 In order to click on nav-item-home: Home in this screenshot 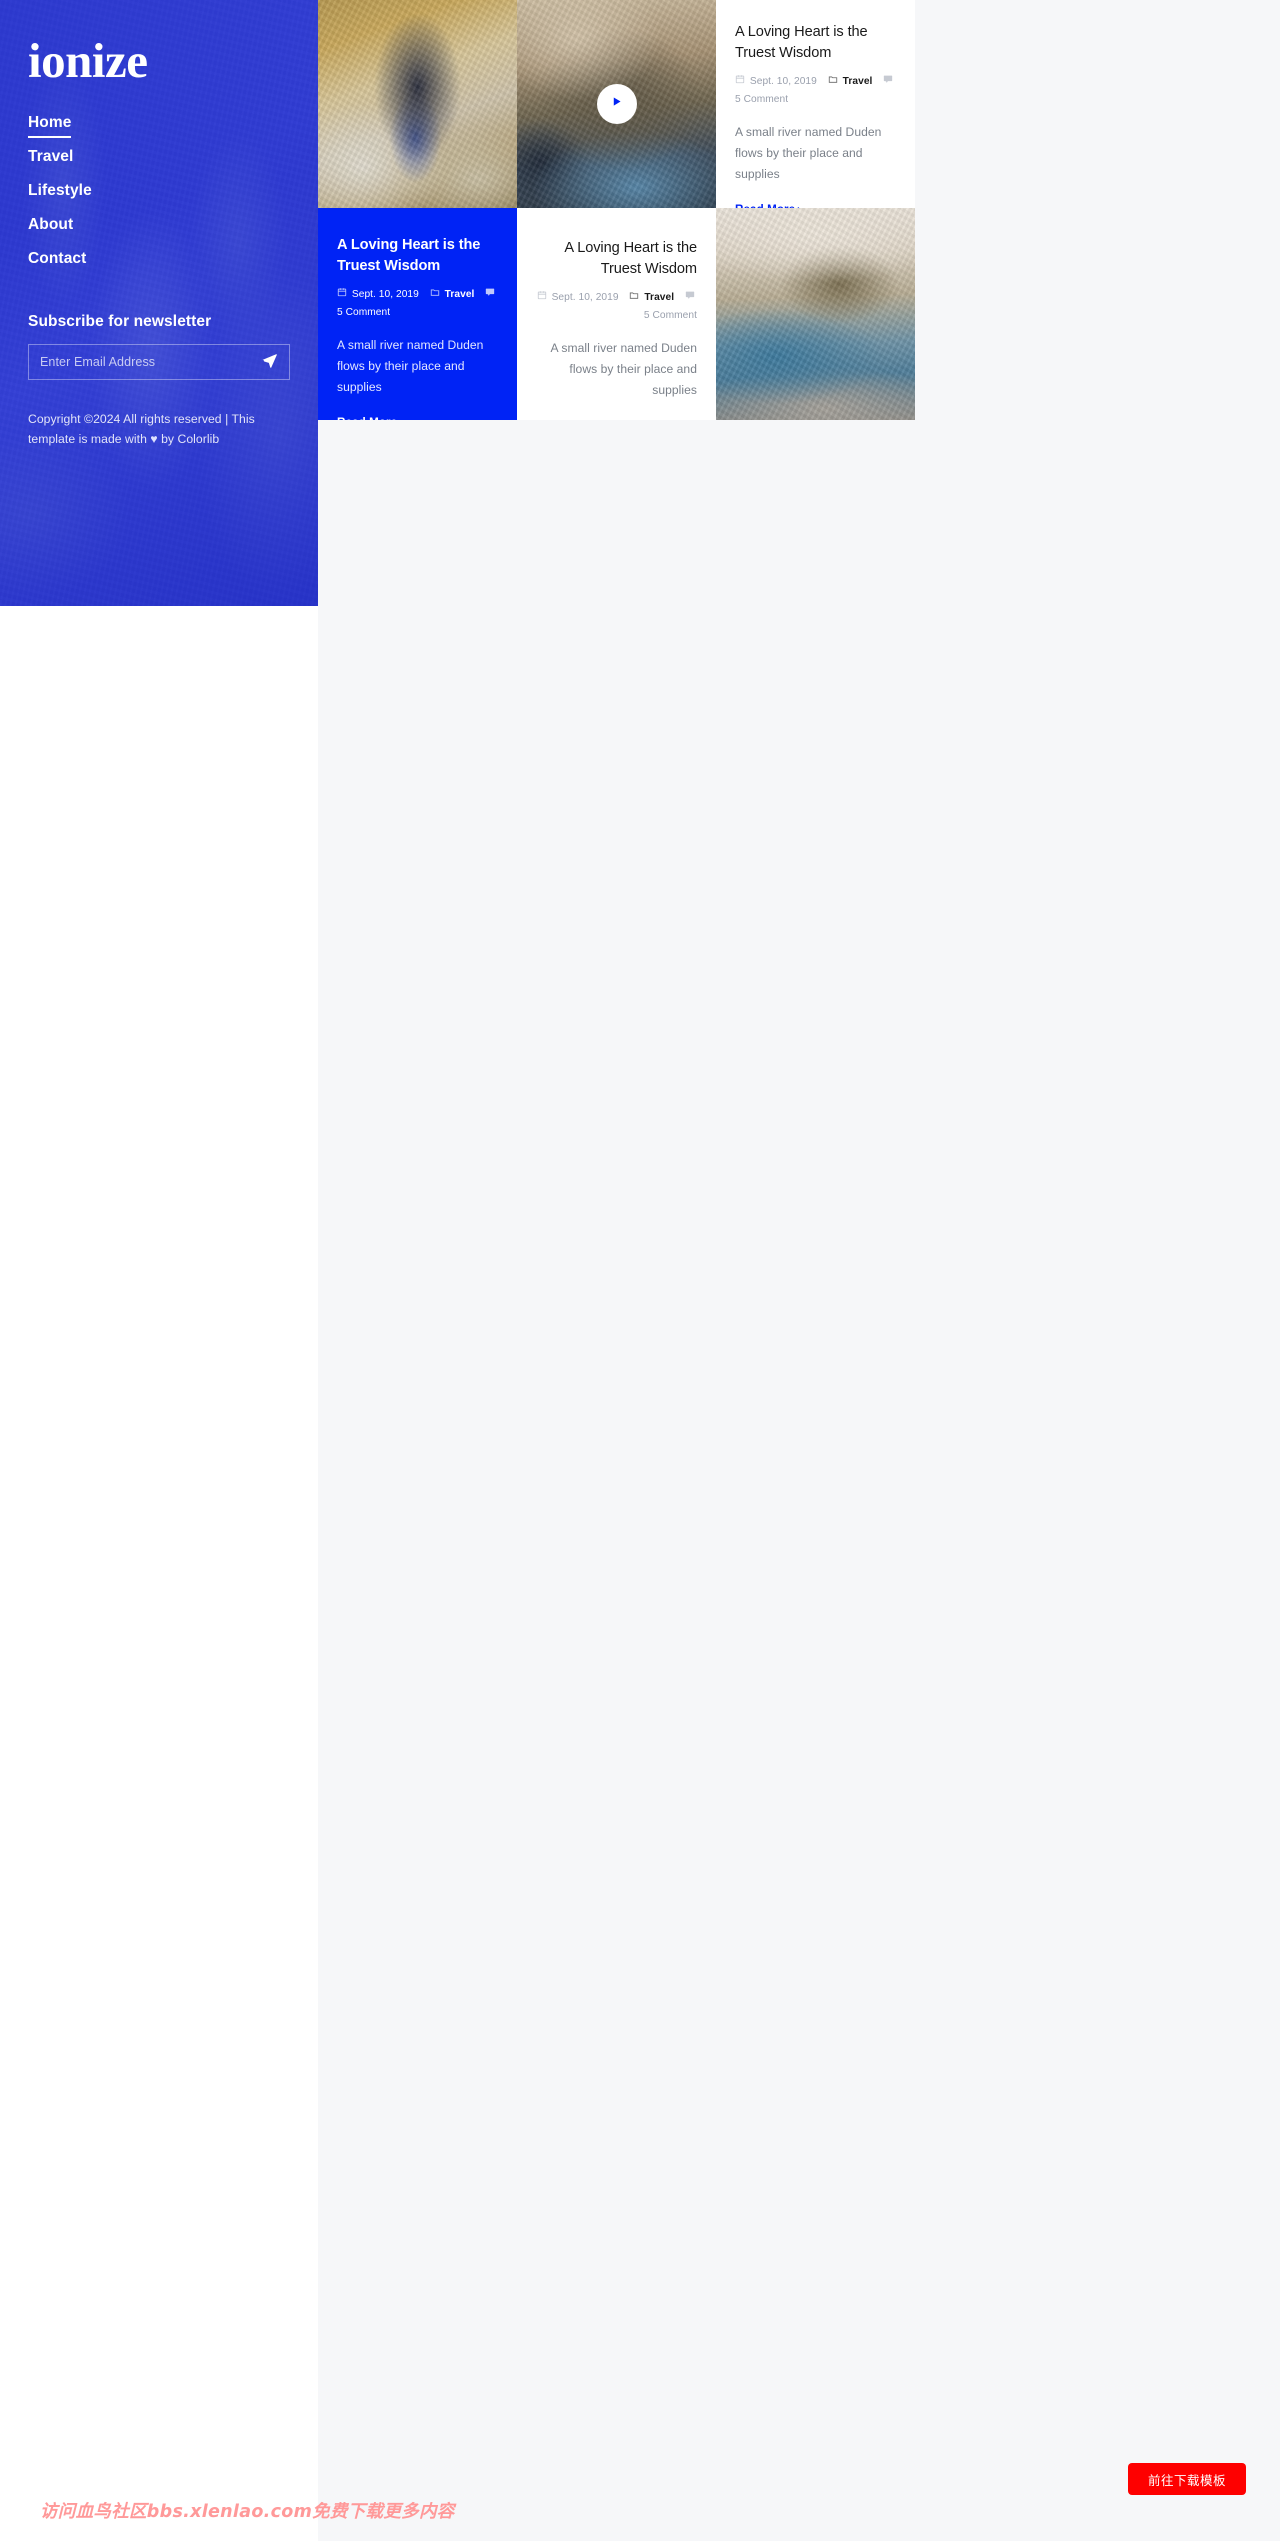, I will do `click(50, 126)`.